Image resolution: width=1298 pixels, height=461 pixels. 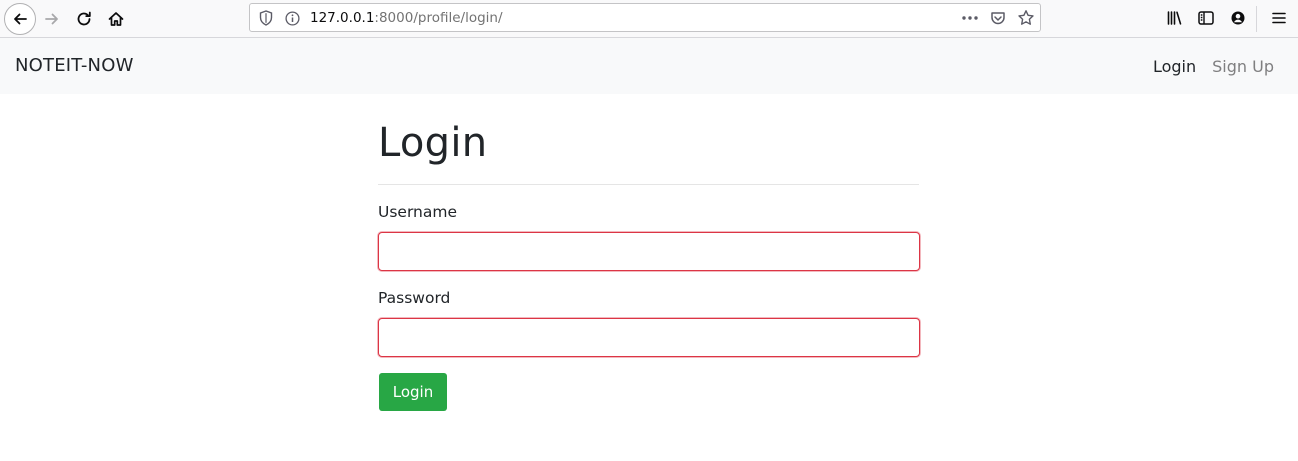 I want to click on url-text: 127.0.0.1:8000/profile/login/, so click(x=406, y=18).